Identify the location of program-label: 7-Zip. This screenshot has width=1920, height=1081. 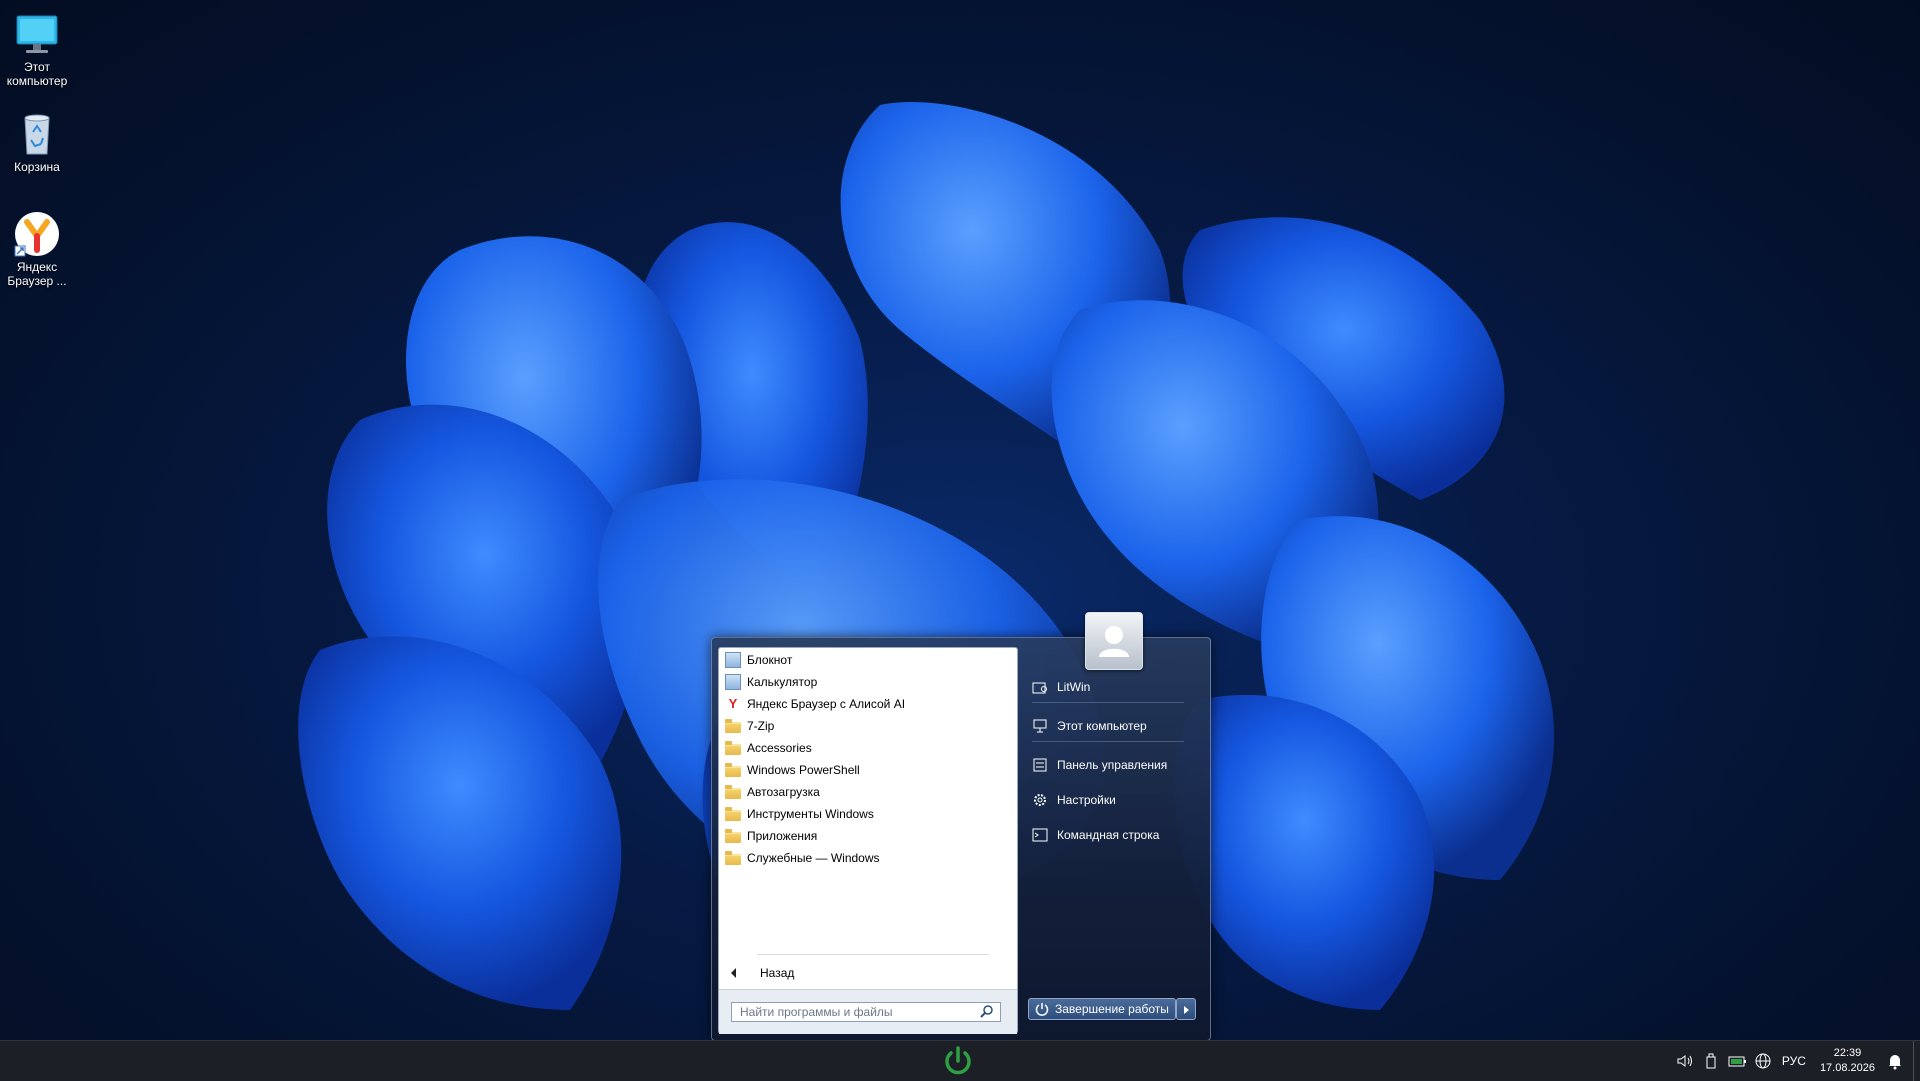
(761, 726).